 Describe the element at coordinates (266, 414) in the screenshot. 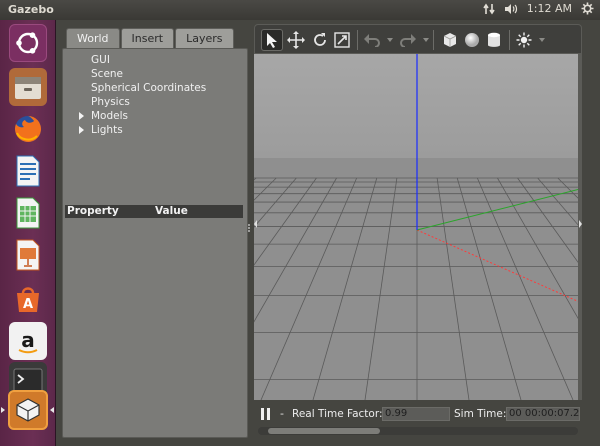

I see `pause-icon` at that location.